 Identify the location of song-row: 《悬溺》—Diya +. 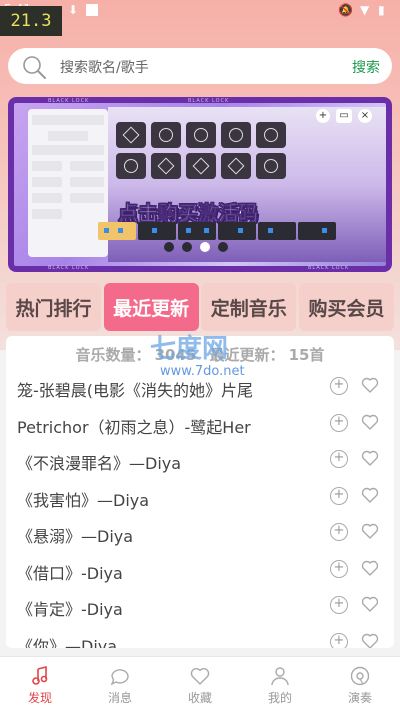
(200, 534).